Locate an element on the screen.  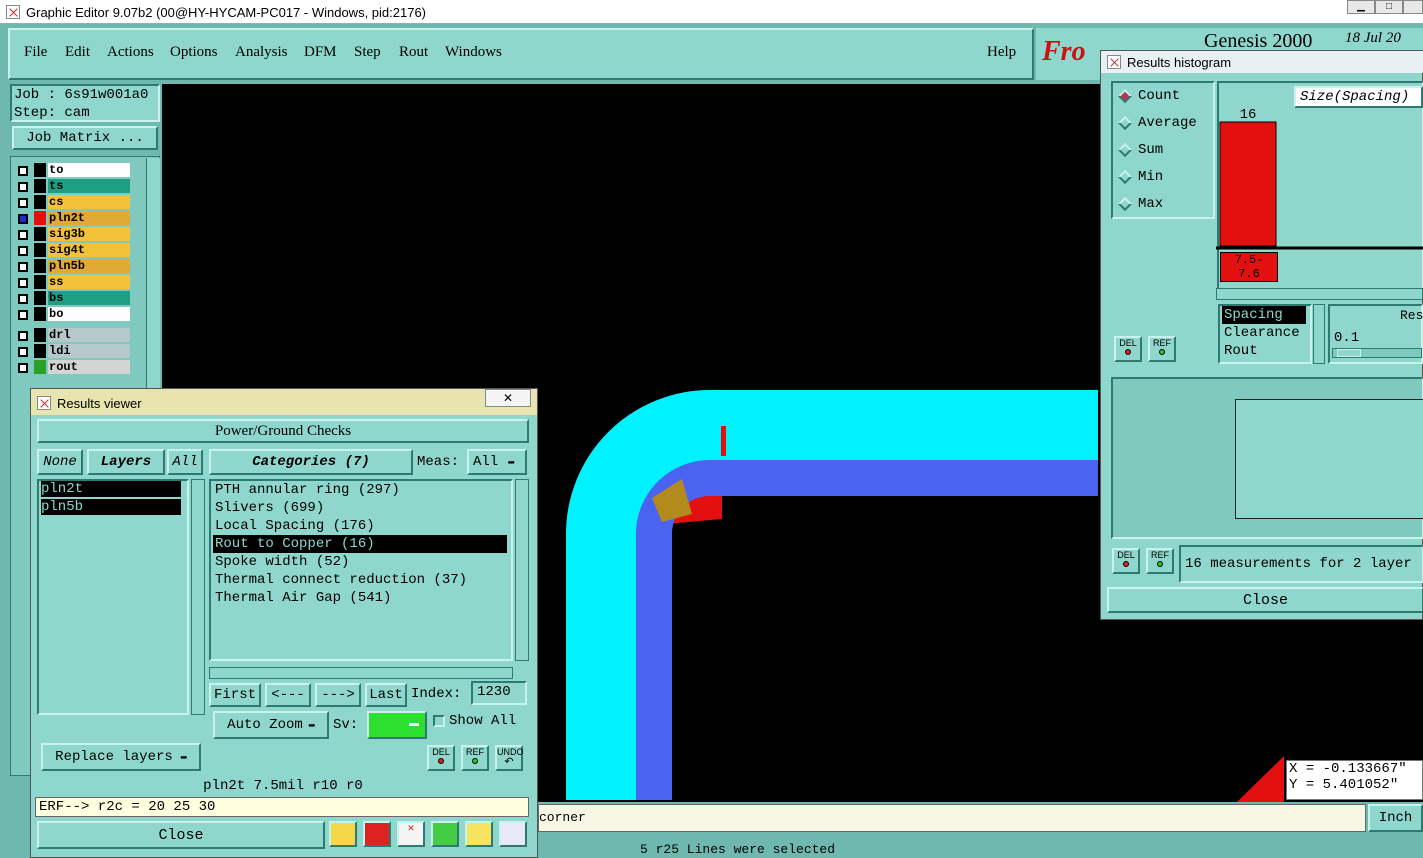
menu-file: File is located at coordinates (35, 52).